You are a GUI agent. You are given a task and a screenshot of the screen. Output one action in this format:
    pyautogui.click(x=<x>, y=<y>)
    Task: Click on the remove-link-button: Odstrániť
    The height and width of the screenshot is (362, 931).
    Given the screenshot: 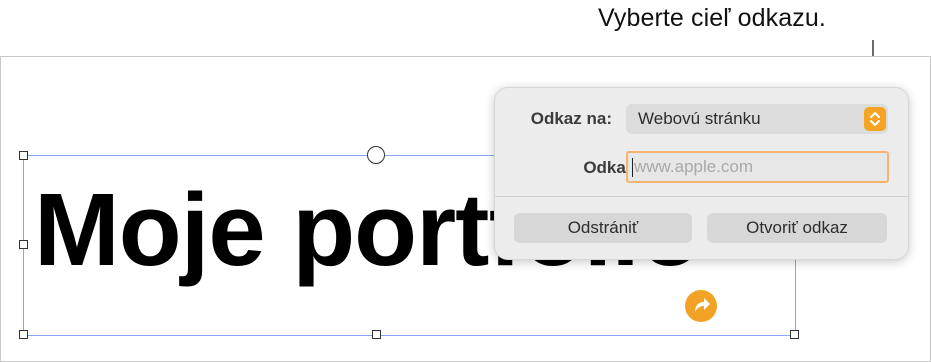 What is the action you would take?
    pyautogui.click(x=603, y=228)
    